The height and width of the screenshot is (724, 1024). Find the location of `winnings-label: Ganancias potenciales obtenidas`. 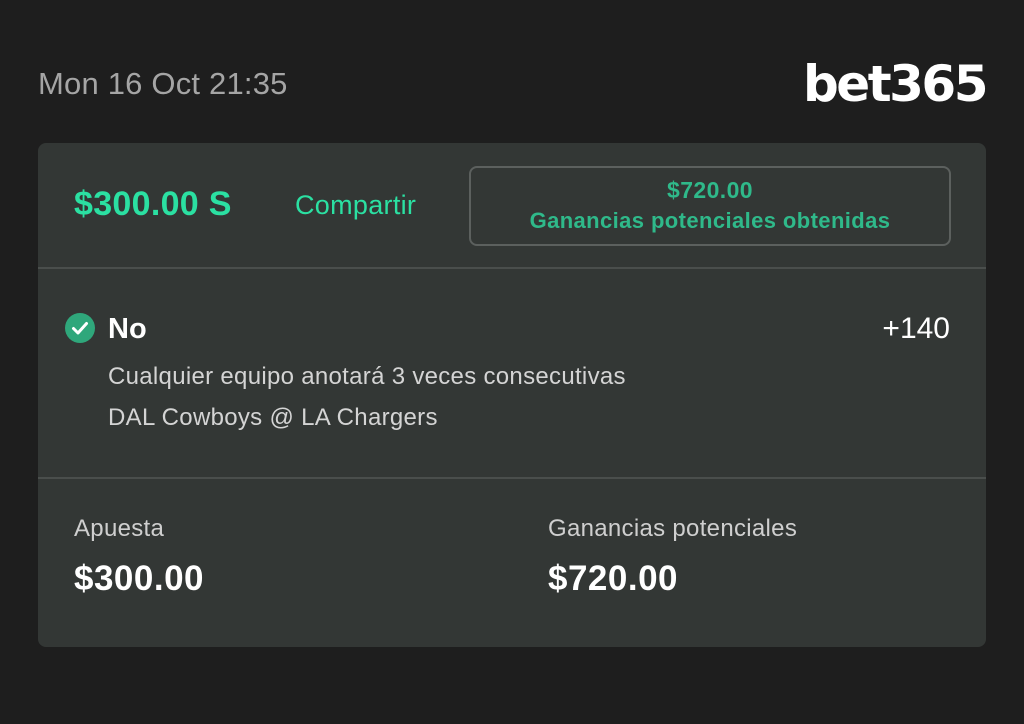

winnings-label: Ganancias potenciales obtenidas is located at coordinates (710, 220).